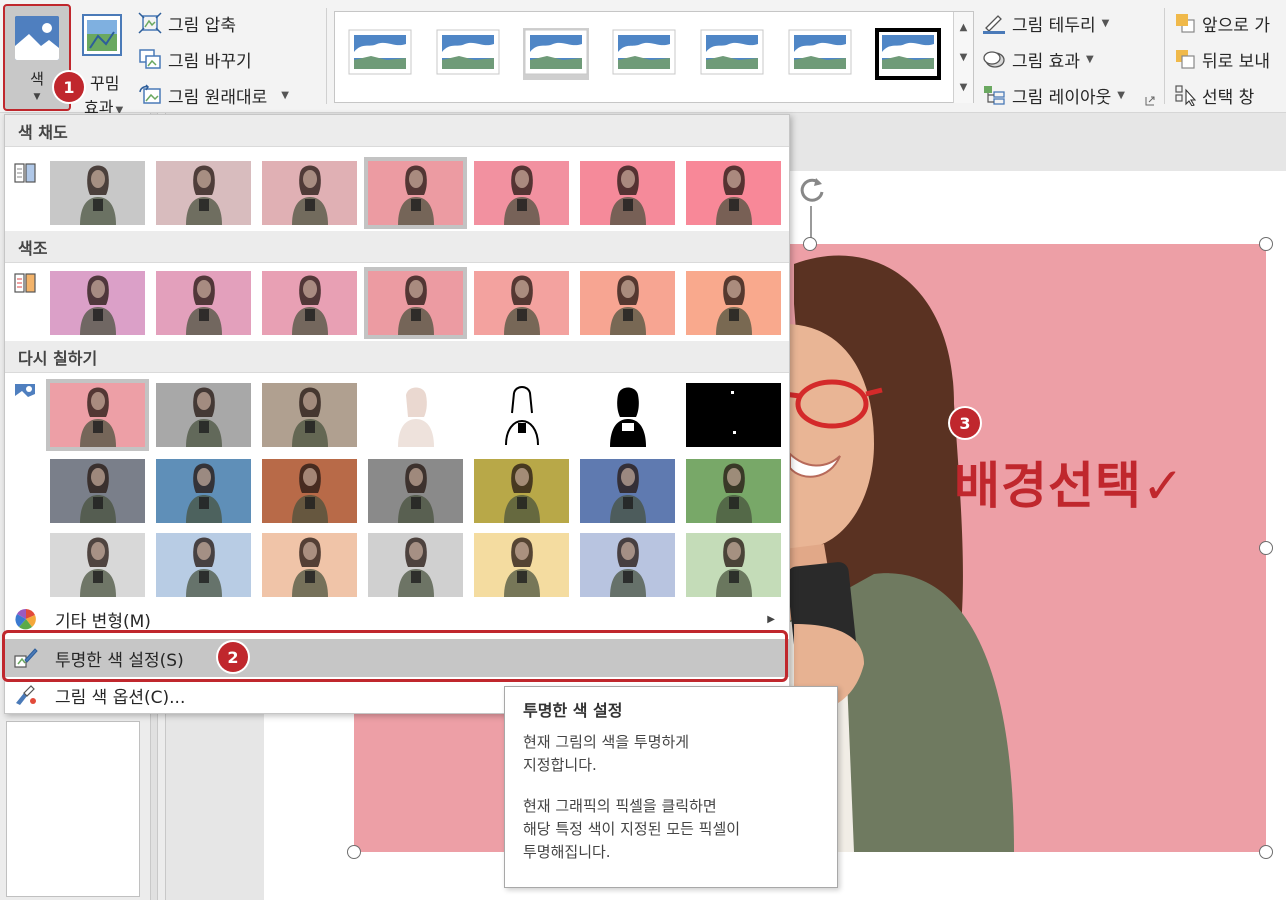  Describe the element at coordinates (771, 619) in the screenshot. I see `submenu-arrow-icon: ▶` at that location.